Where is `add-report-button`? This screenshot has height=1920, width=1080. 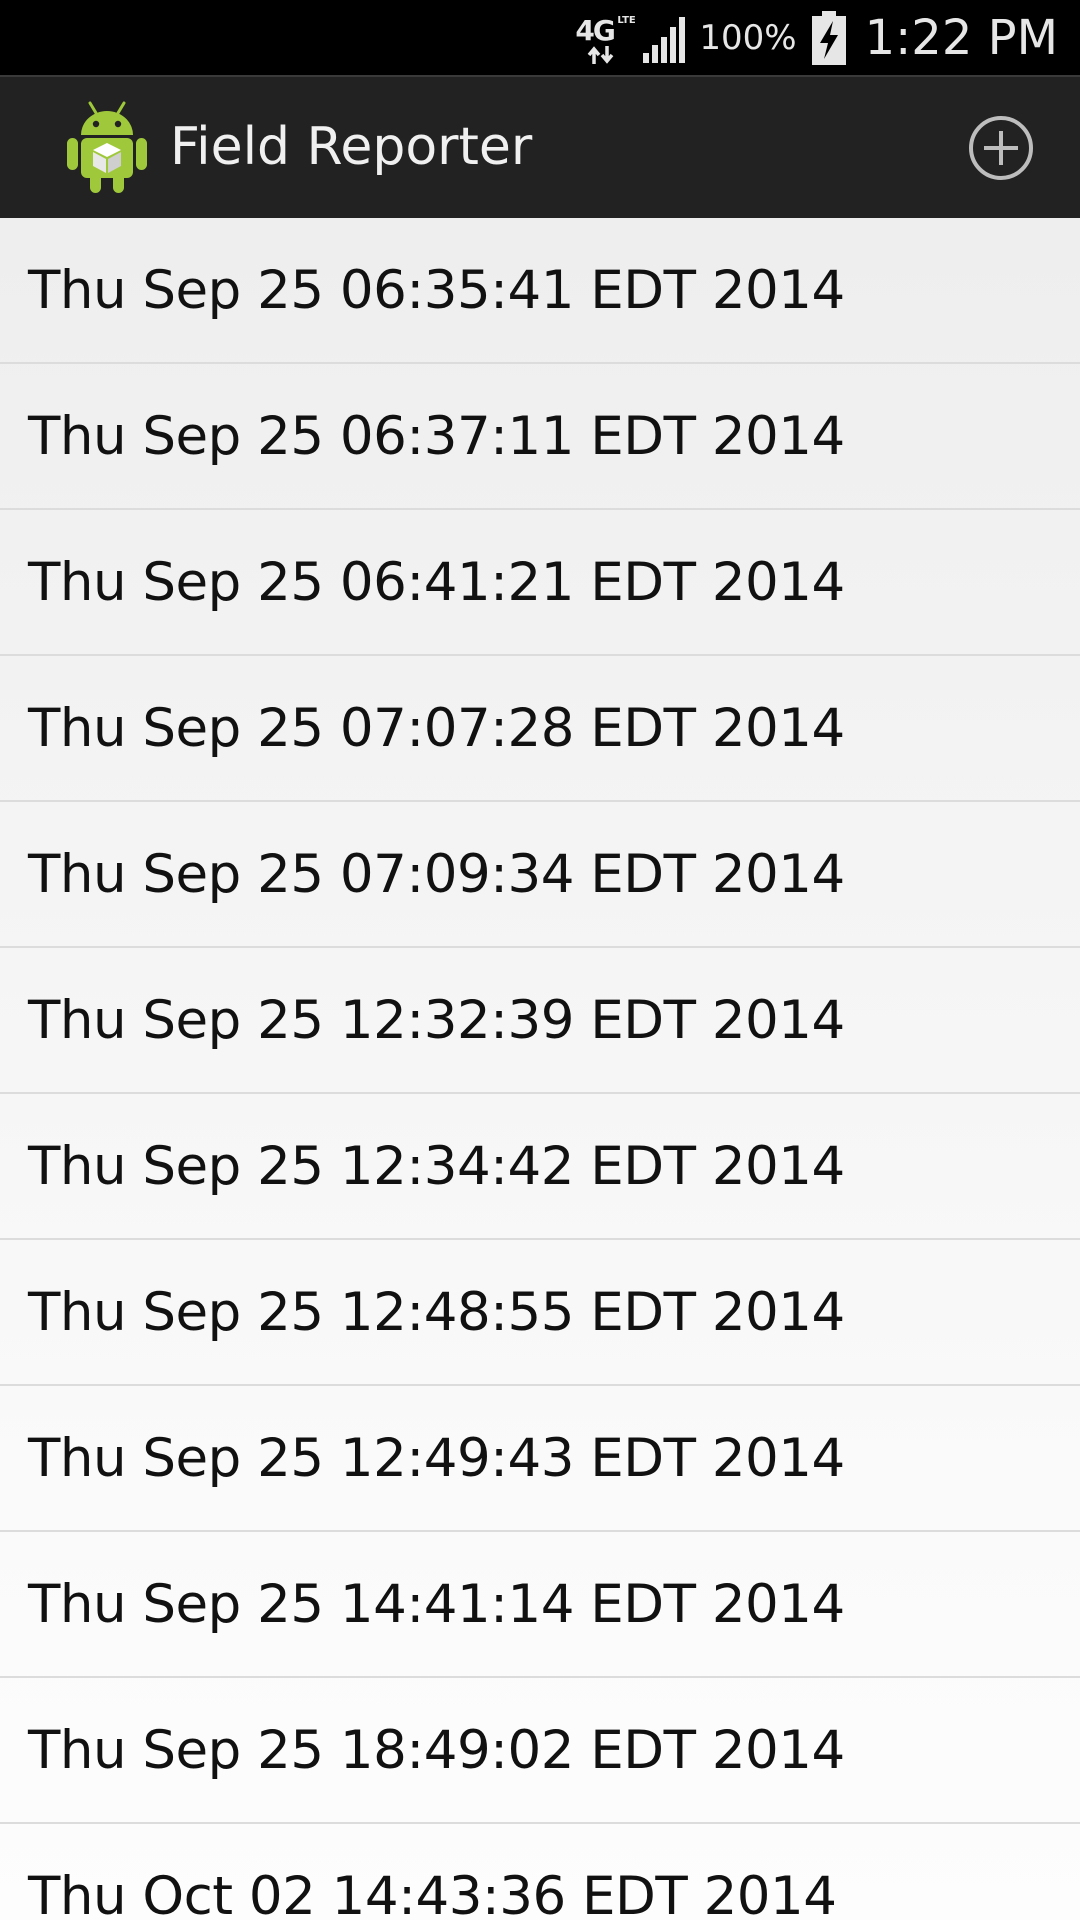 add-report-button is located at coordinates (1001, 148).